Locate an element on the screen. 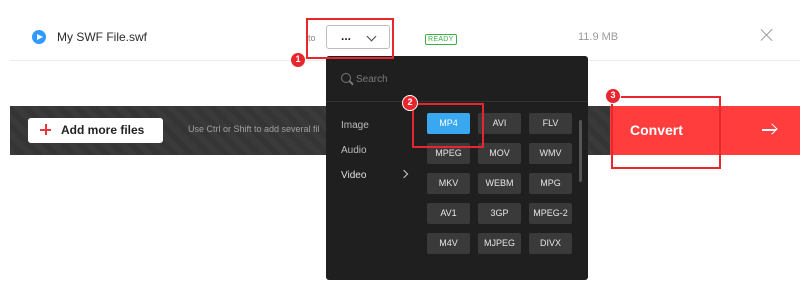 The height and width of the screenshot is (295, 800). close-icon is located at coordinates (767, 35).